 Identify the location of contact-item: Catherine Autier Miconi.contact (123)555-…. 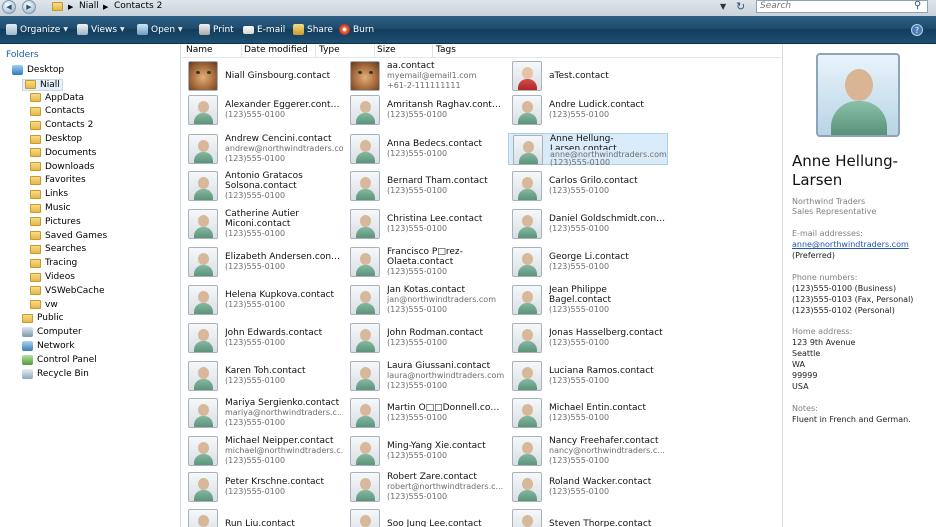
(264, 224).